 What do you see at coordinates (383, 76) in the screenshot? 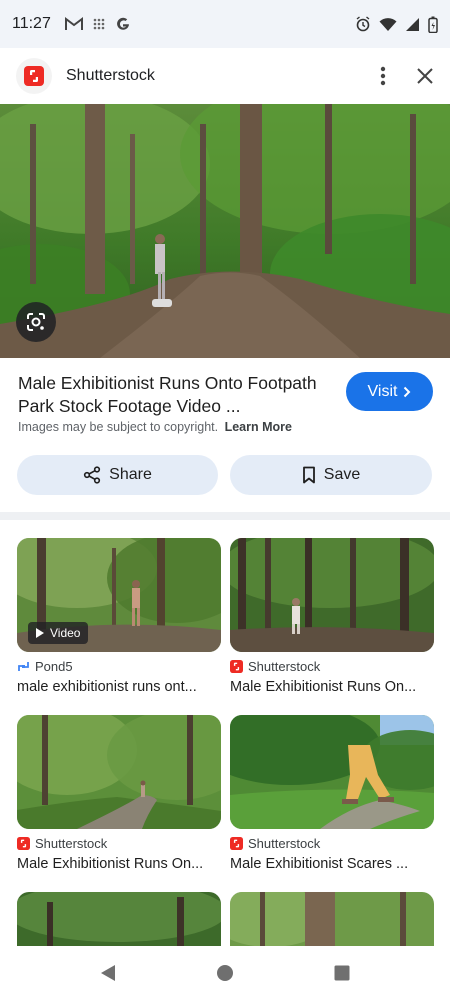
I see `more-vert-icon` at bounding box center [383, 76].